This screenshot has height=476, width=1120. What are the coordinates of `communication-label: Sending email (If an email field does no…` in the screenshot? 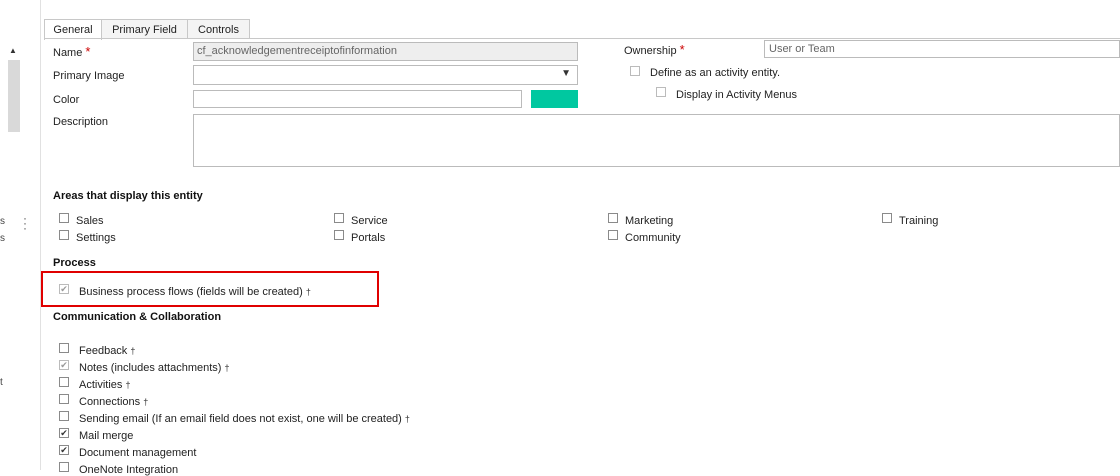 It's located at (244, 419).